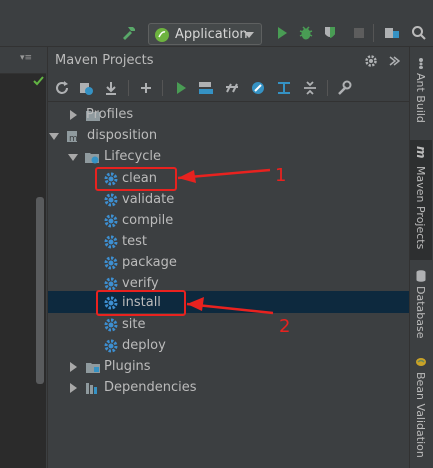 The width and height of the screenshot is (433, 468). Describe the element at coordinates (249, 35) in the screenshot. I see `chevron-down-icon` at that location.